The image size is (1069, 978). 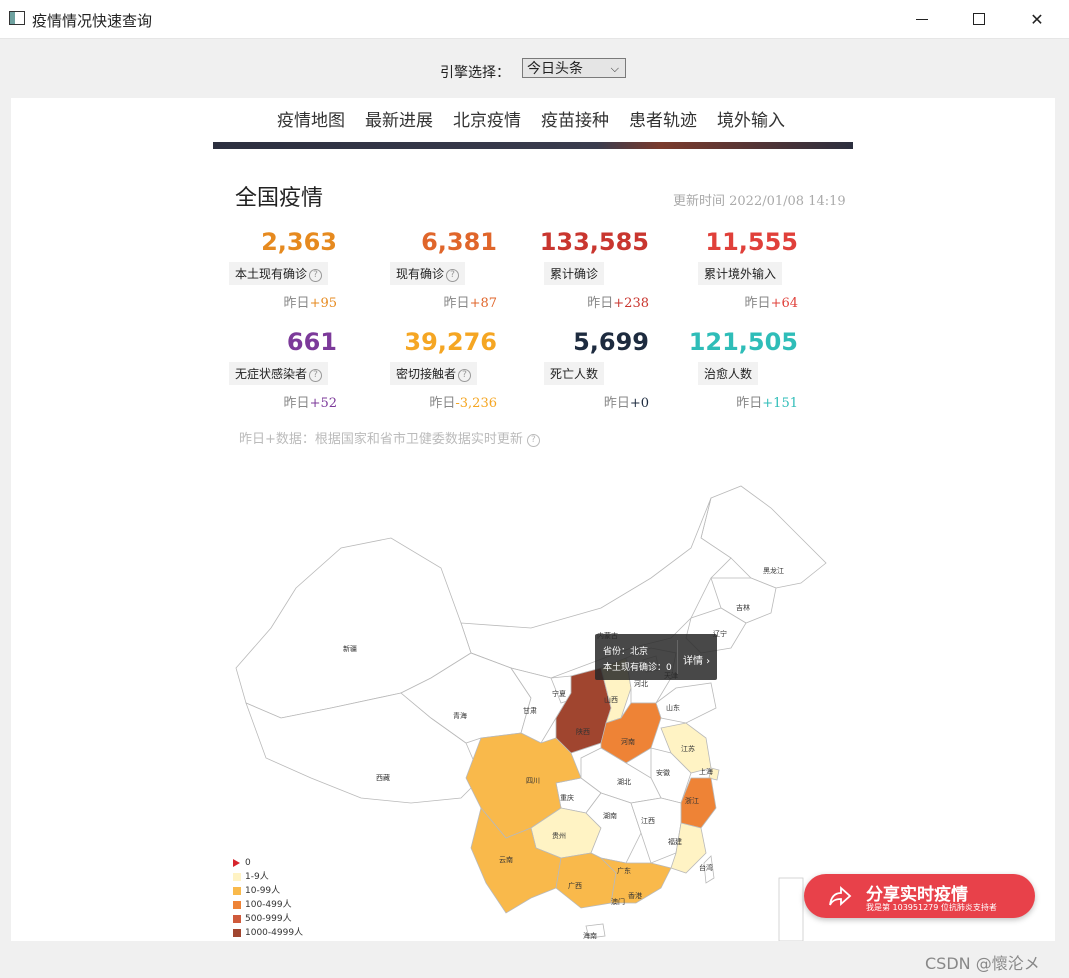 I want to click on stat-value: 5,699, so click(x=611, y=342).